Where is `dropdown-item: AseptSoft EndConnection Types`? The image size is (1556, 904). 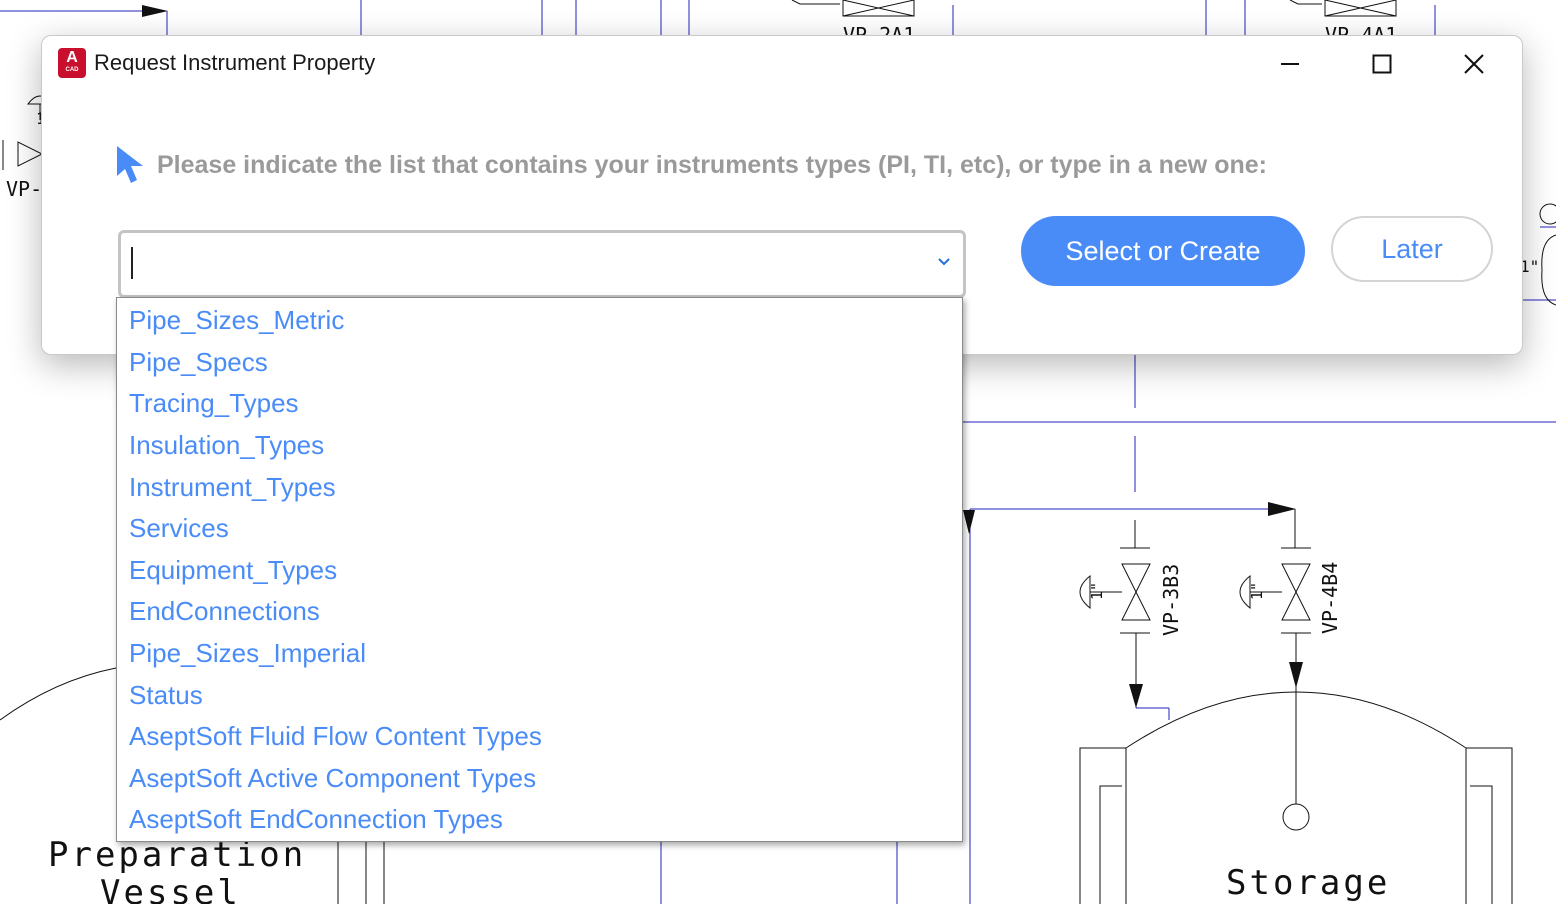
dropdown-item: AseptSoft EndConnection Types is located at coordinates (316, 819).